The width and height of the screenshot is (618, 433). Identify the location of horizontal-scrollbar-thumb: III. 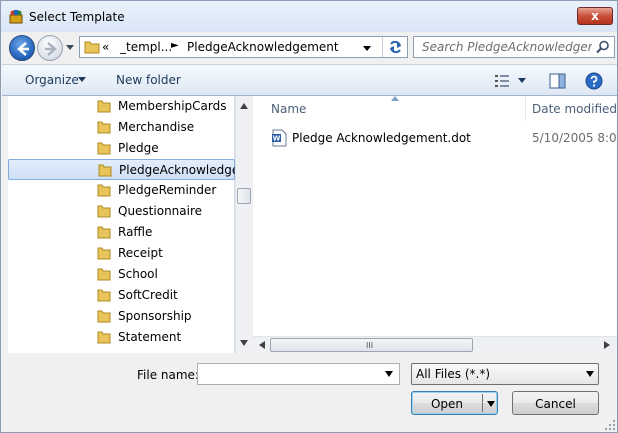
(371, 345).